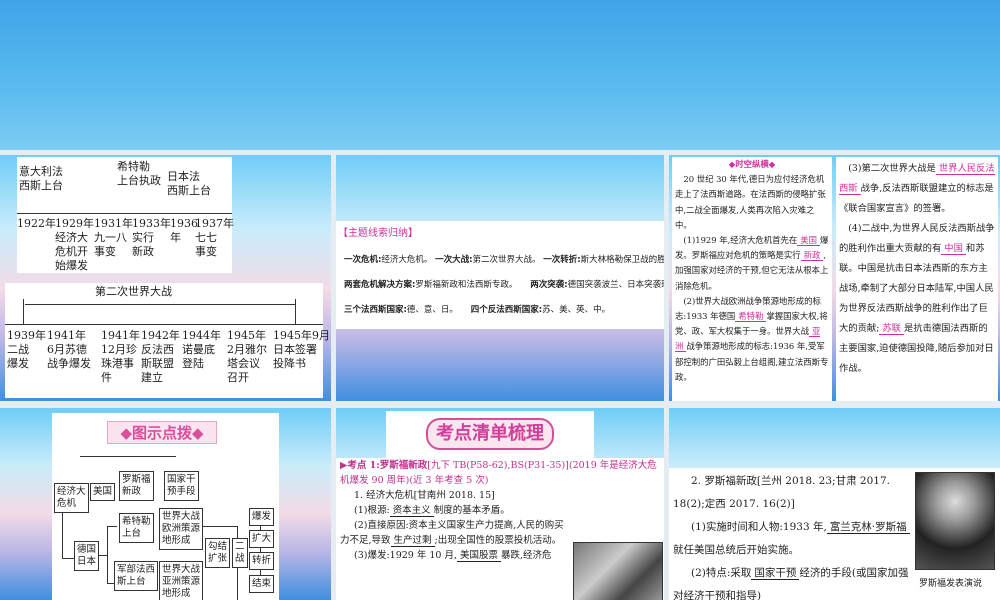 This screenshot has height=600, width=1000. I want to click on value: 第二次世界大战。, so click(506, 260).